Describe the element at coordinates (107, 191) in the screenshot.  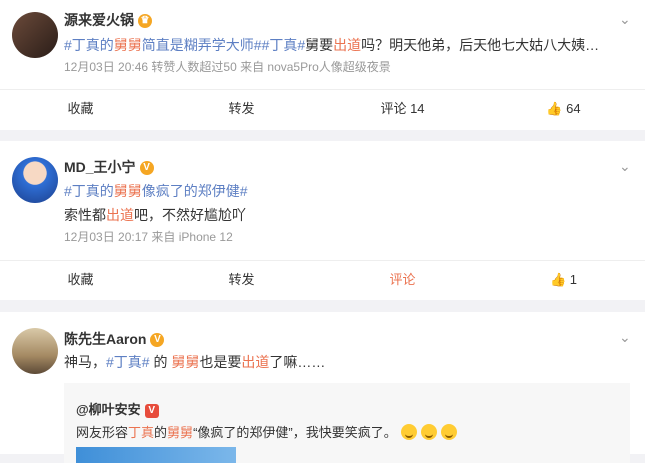
I see `topic-link: 的` at that location.